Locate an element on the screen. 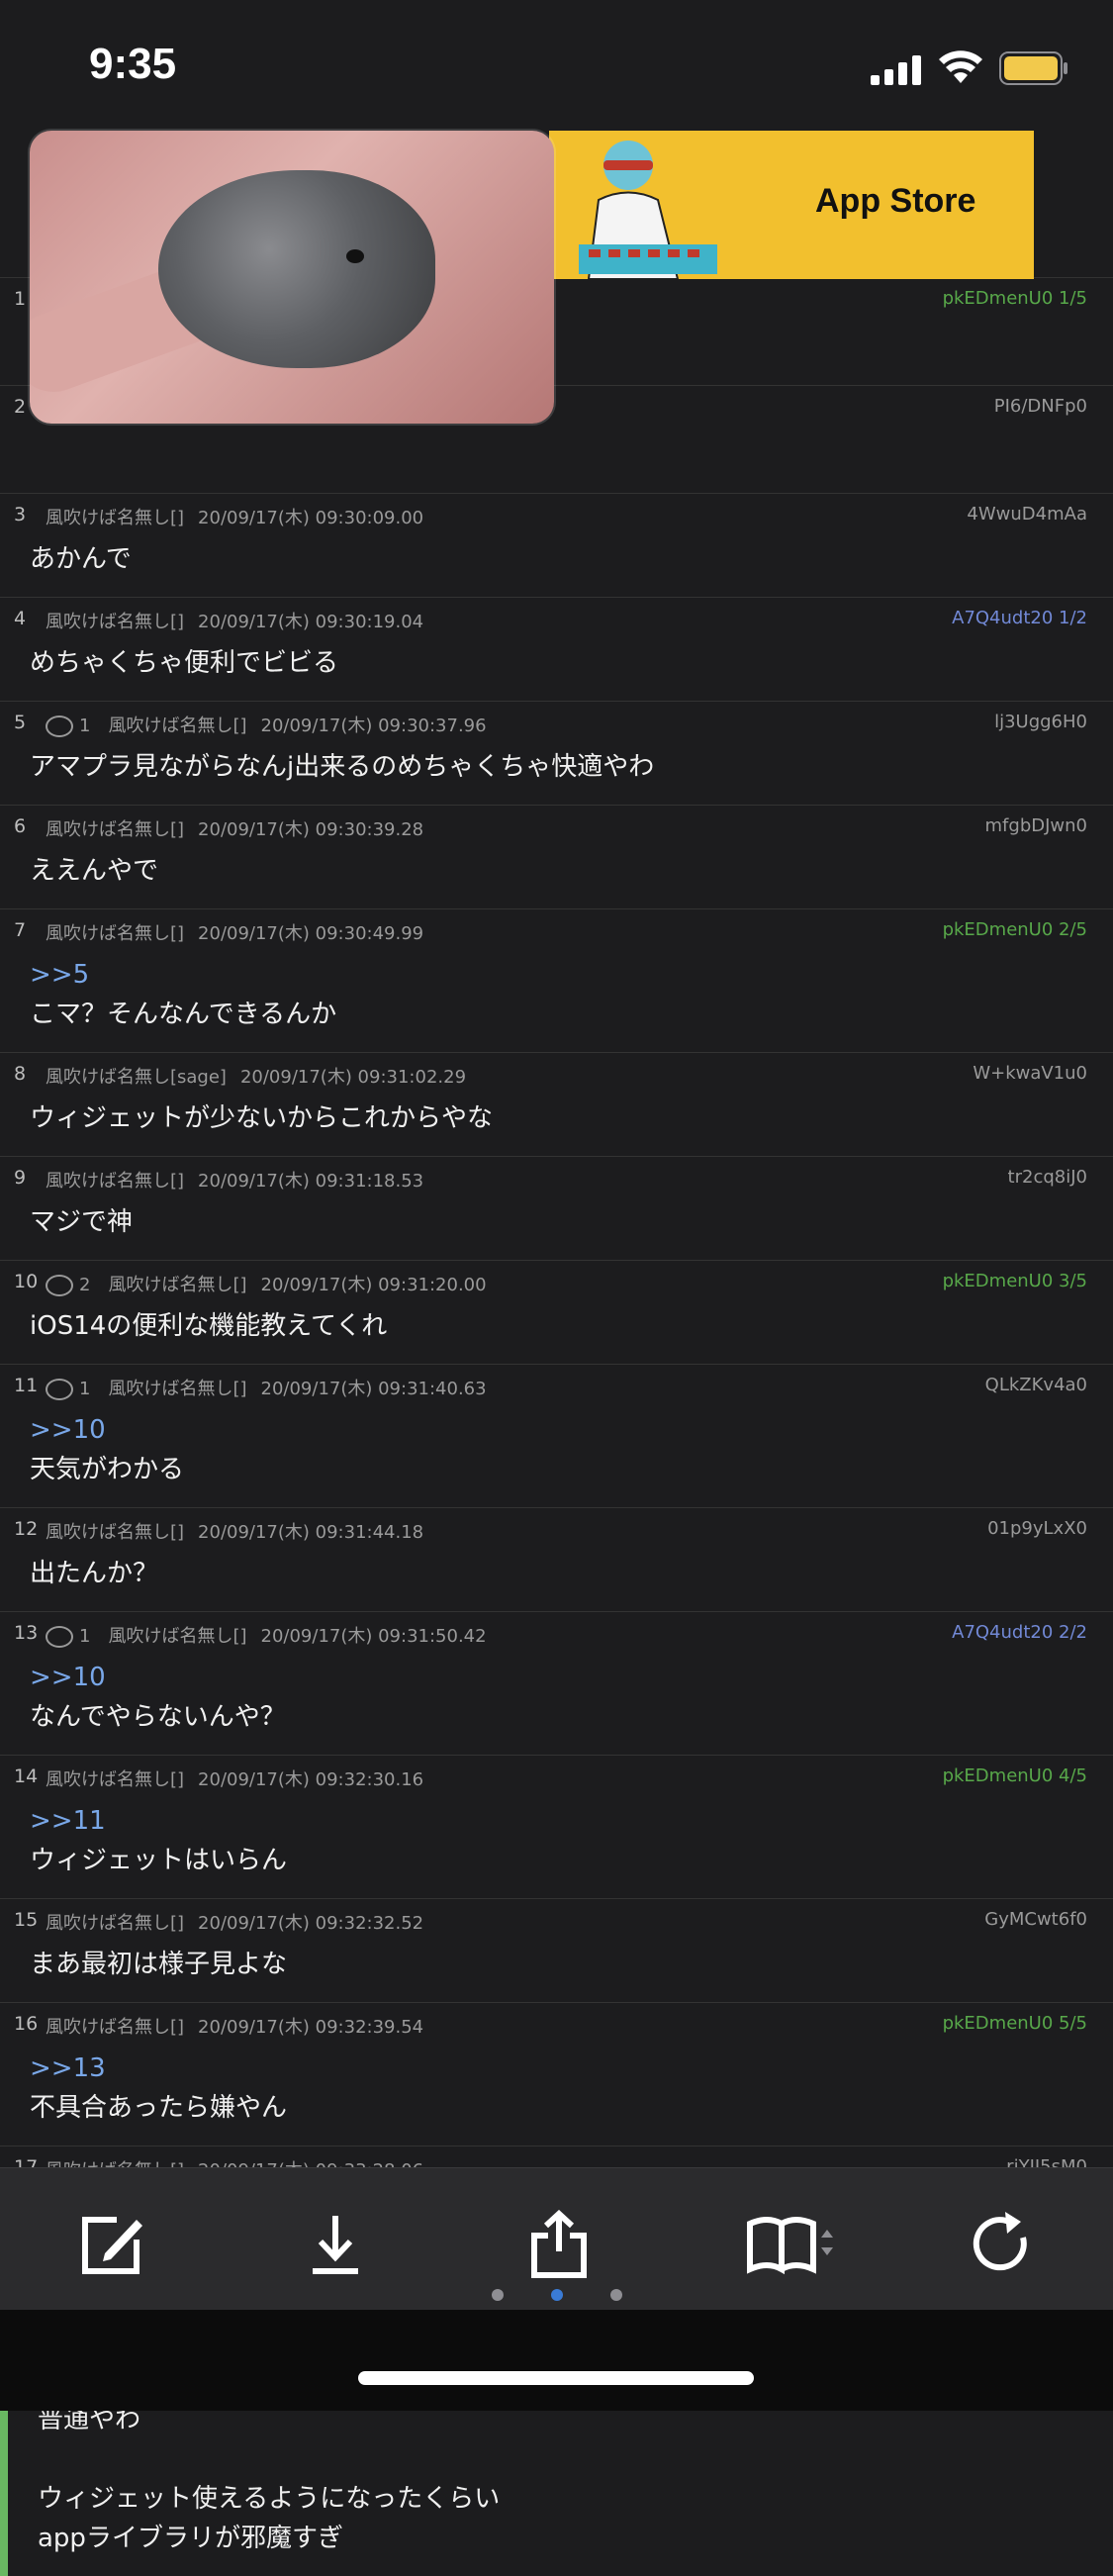  post-number: 4 is located at coordinates (20, 618).